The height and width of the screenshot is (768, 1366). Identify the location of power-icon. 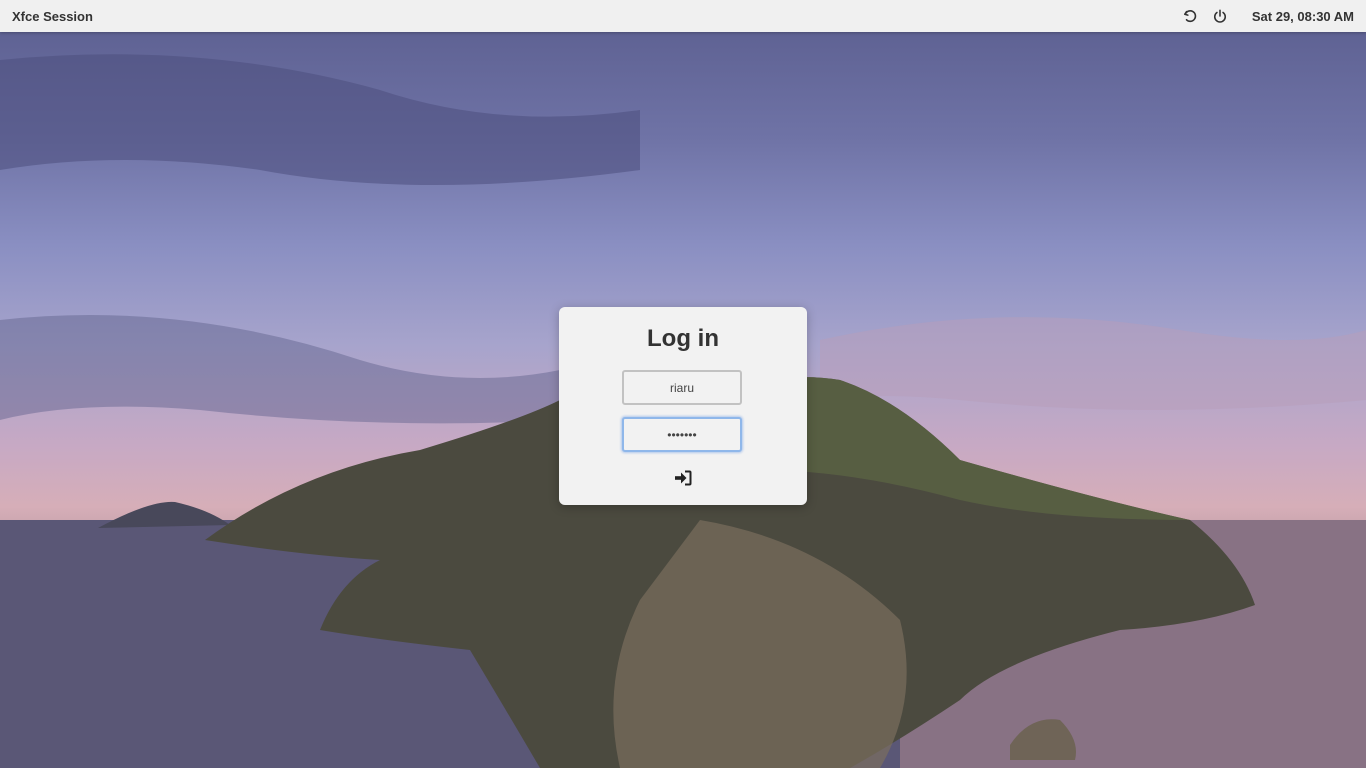
(1219, 16).